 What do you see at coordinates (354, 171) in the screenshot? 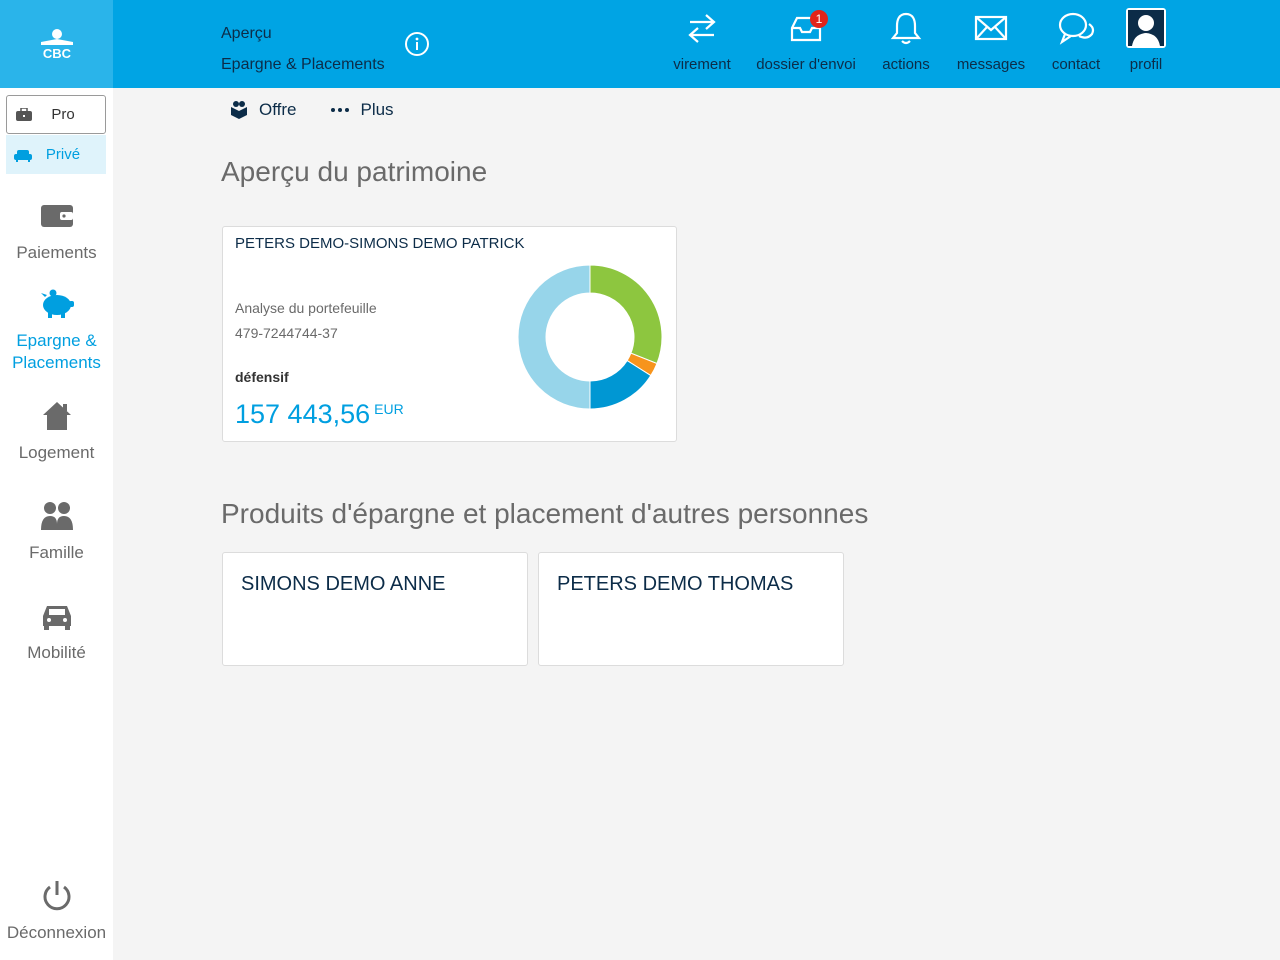
I see `page-title: Aperçu du patrimoine` at bounding box center [354, 171].